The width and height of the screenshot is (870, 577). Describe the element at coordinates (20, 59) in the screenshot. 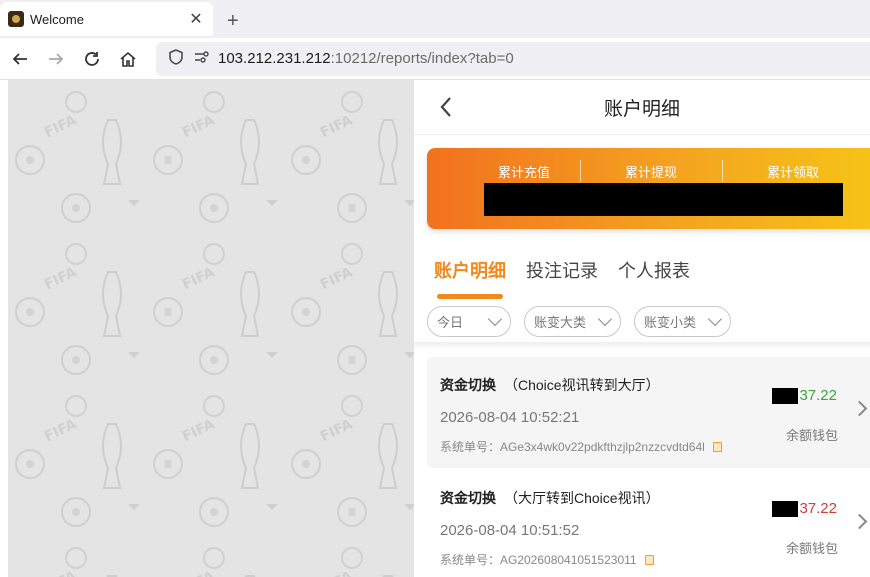

I see `back-arrow-icon` at that location.